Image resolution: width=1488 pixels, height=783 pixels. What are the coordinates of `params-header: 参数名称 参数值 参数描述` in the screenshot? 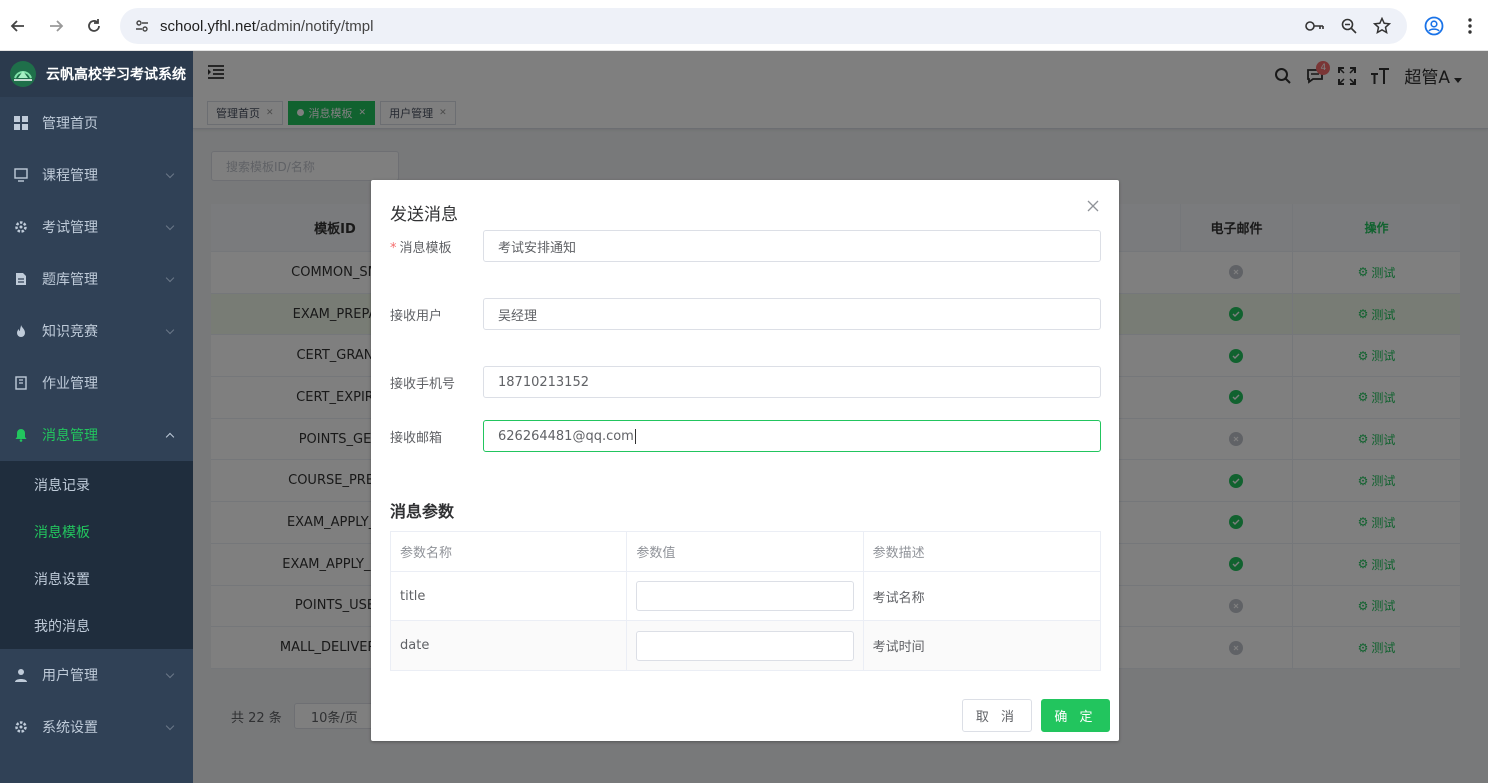 It's located at (745, 552).